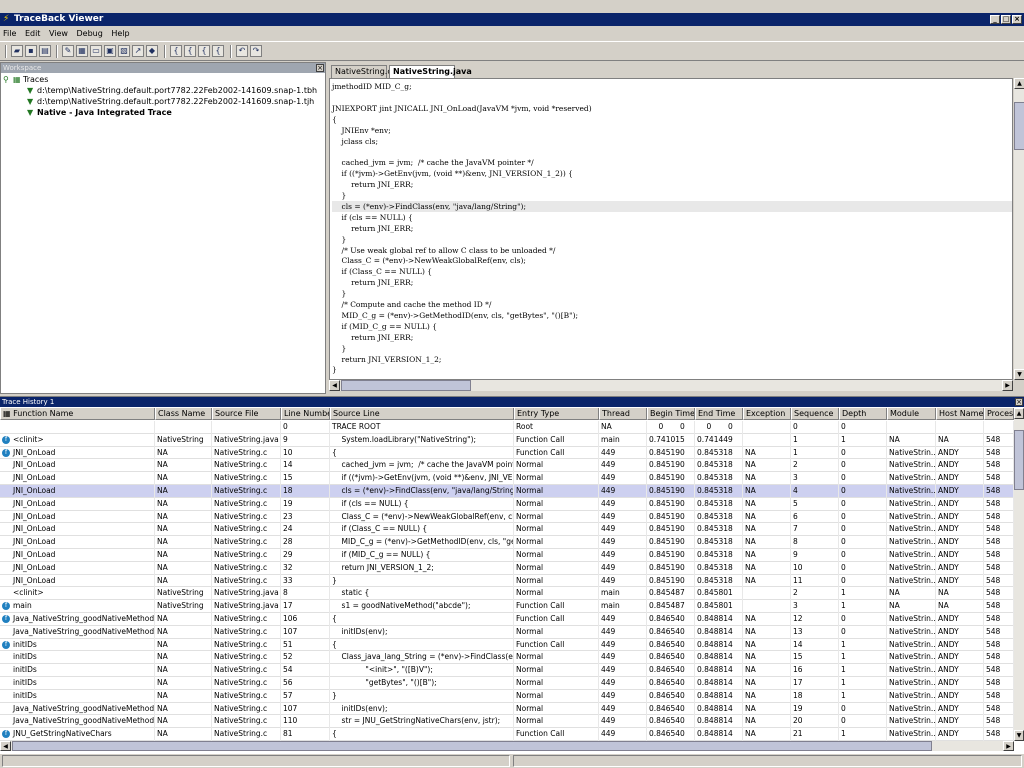 The width and height of the screenshot is (1024, 768). Describe the element at coordinates (430, 71) in the screenshot. I see `tab-nativestring-java: NativeString.java` at that location.